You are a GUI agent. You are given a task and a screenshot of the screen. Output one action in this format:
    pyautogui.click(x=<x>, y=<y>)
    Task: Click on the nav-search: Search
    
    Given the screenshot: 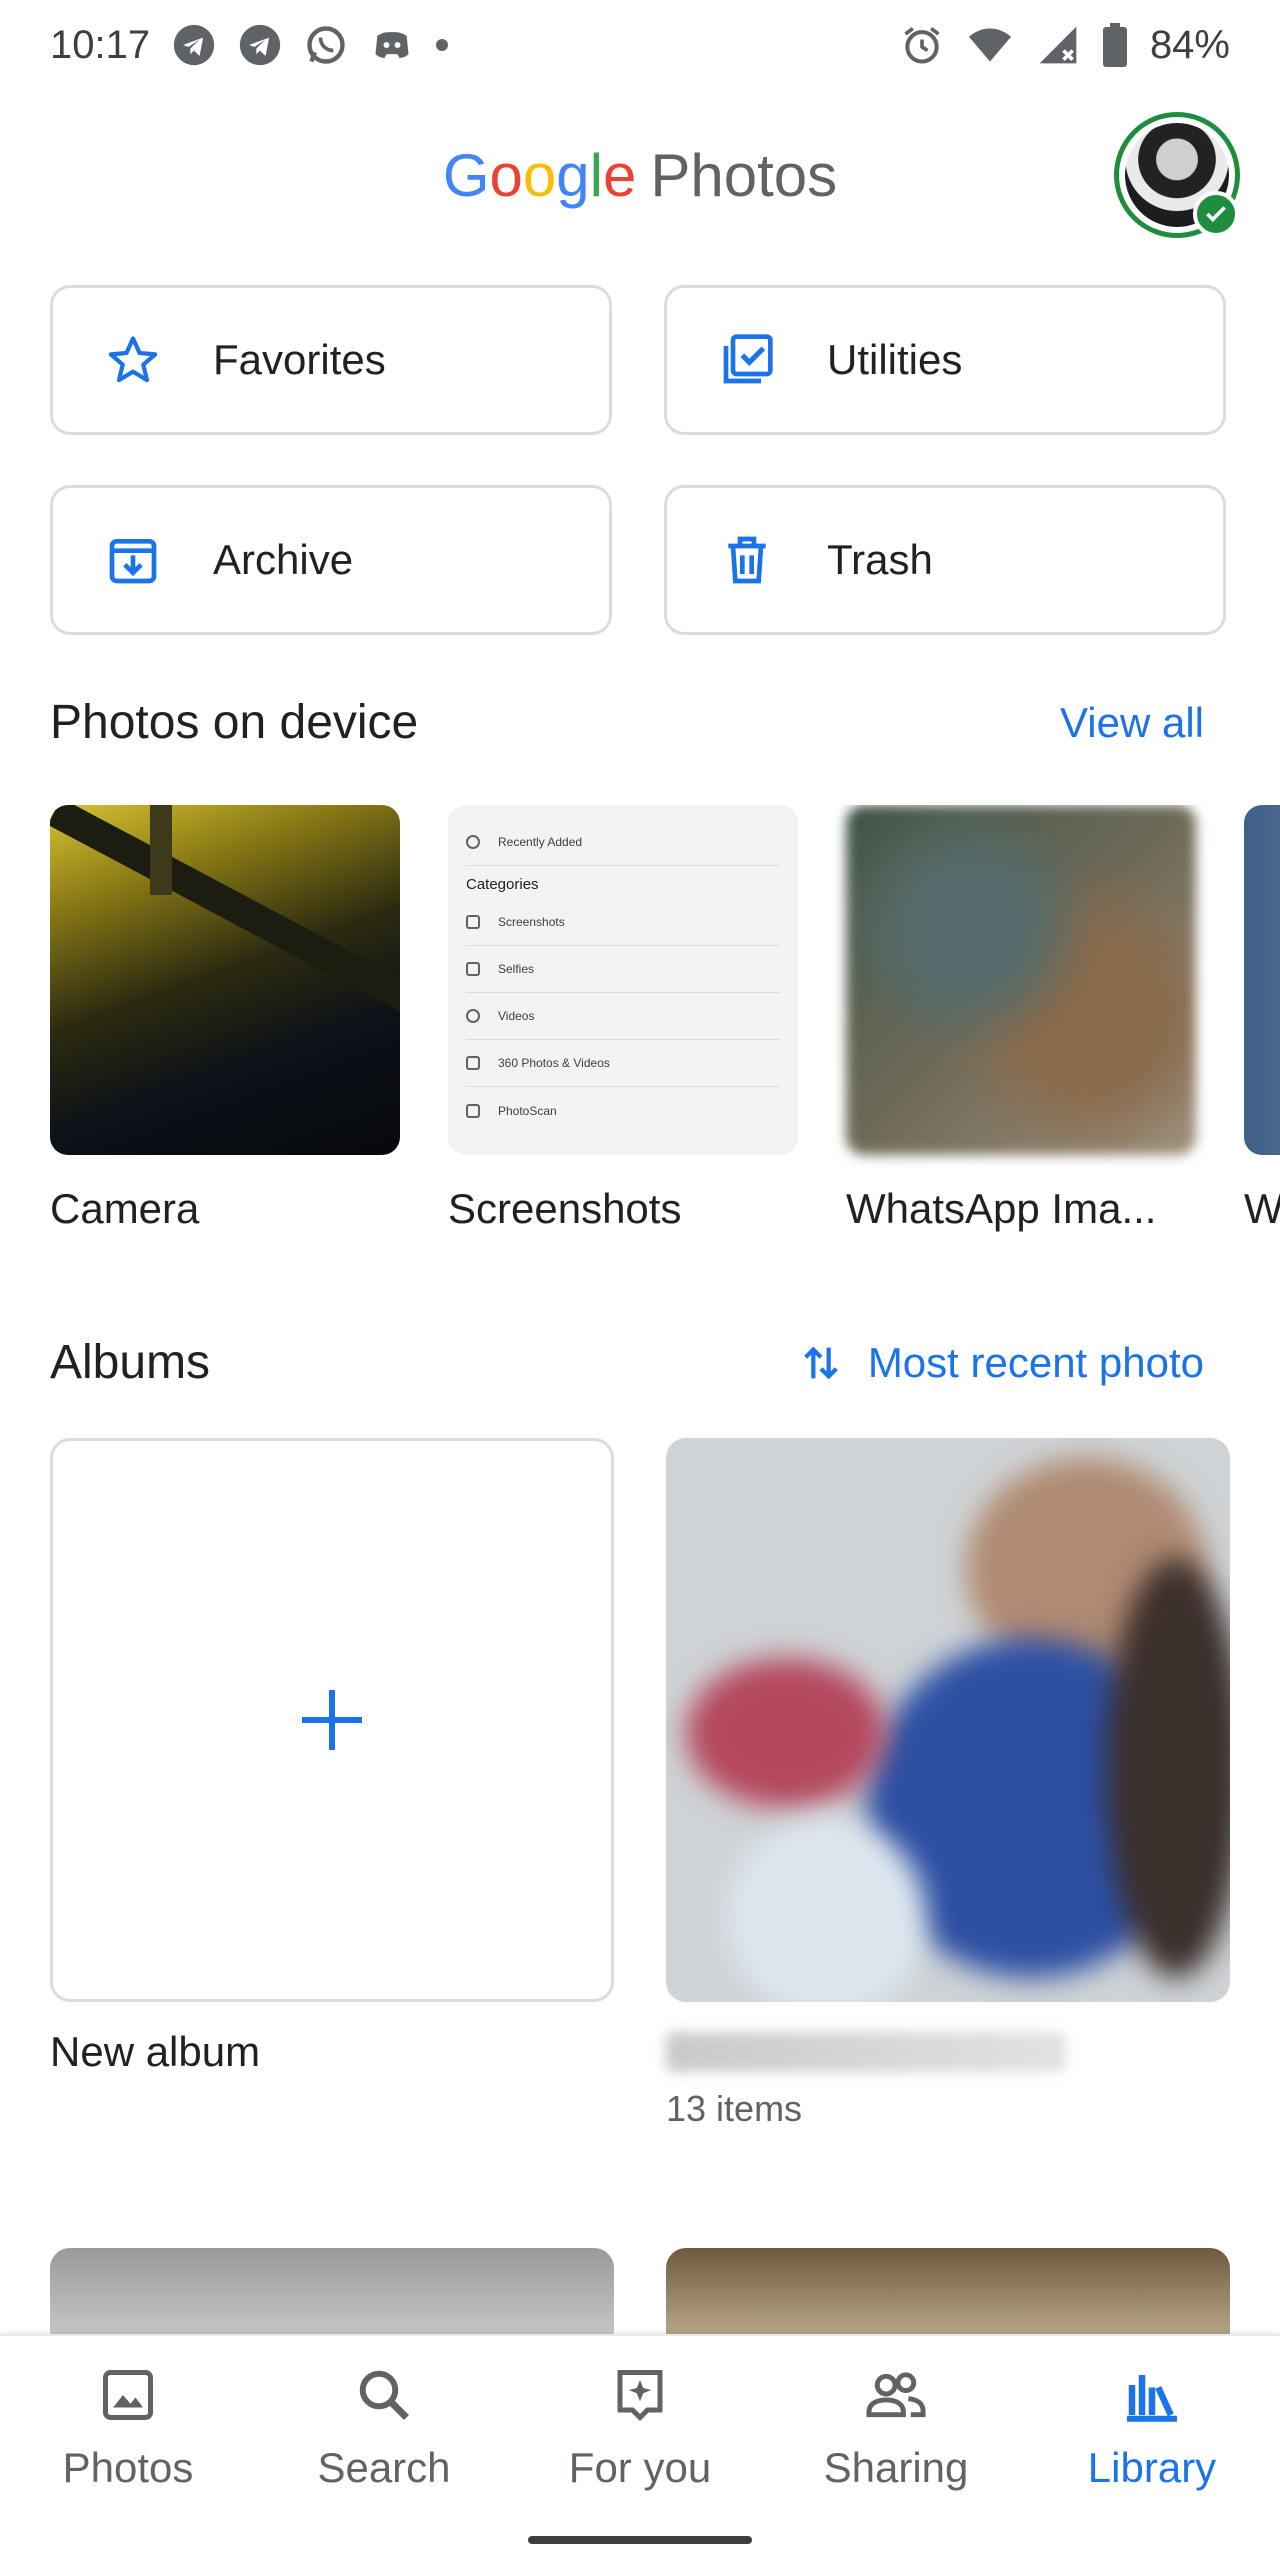 What is the action you would take?
    pyautogui.click(x=384, y=2426)
    